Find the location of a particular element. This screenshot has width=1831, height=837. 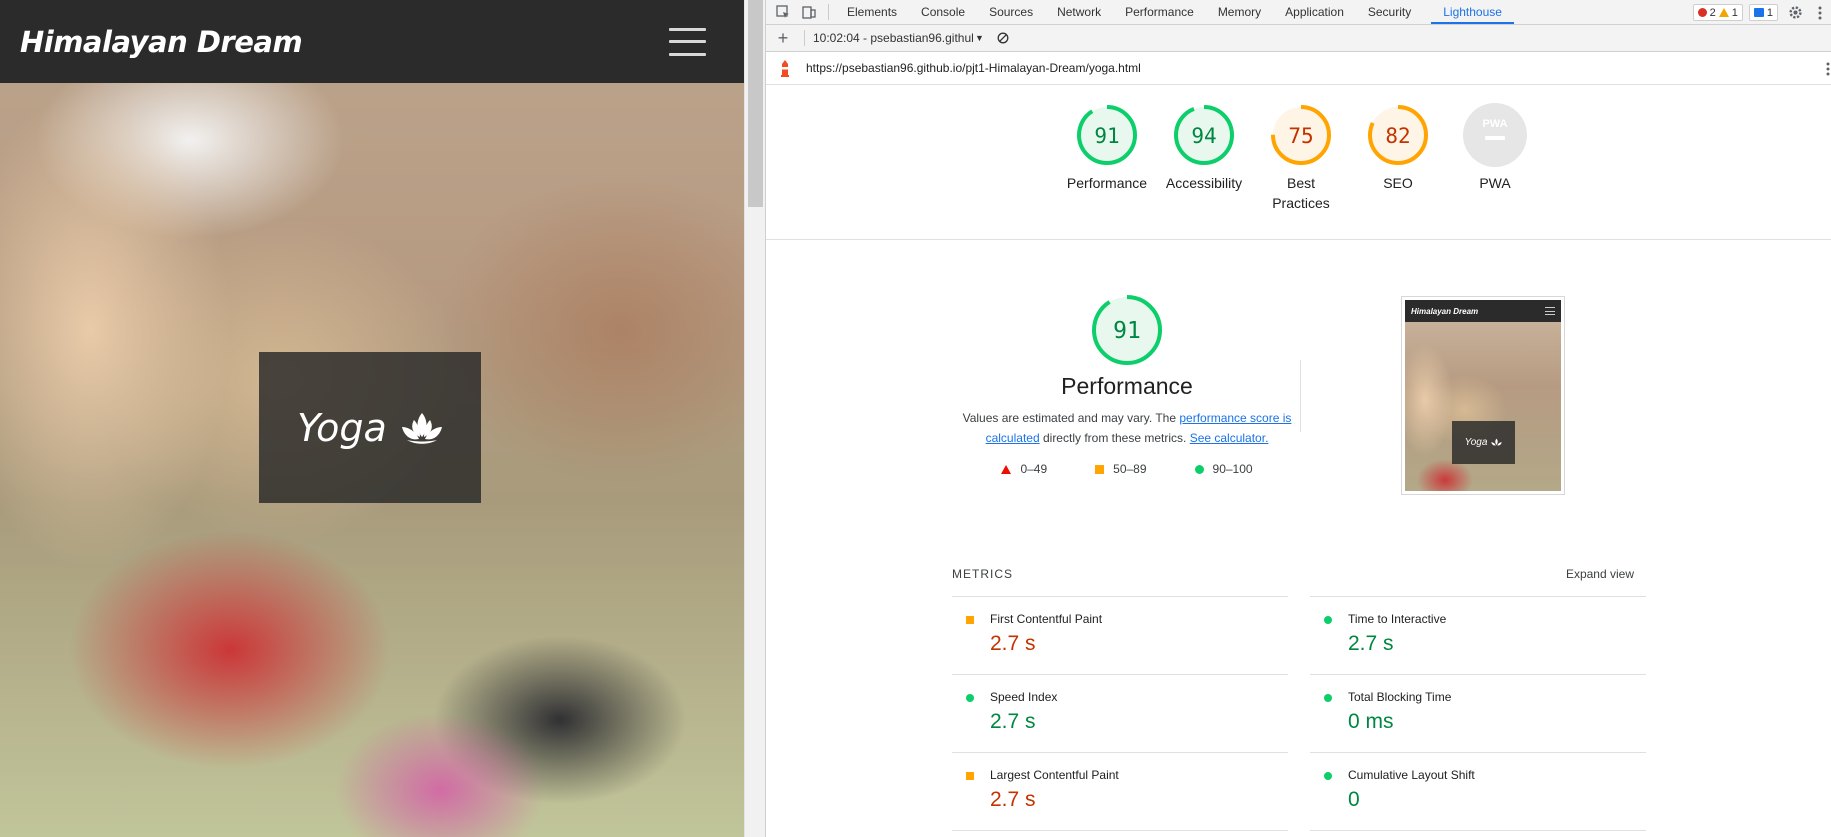

report-select: 10:02:04 - psebastian96.github is located at coordinates (893, 38).